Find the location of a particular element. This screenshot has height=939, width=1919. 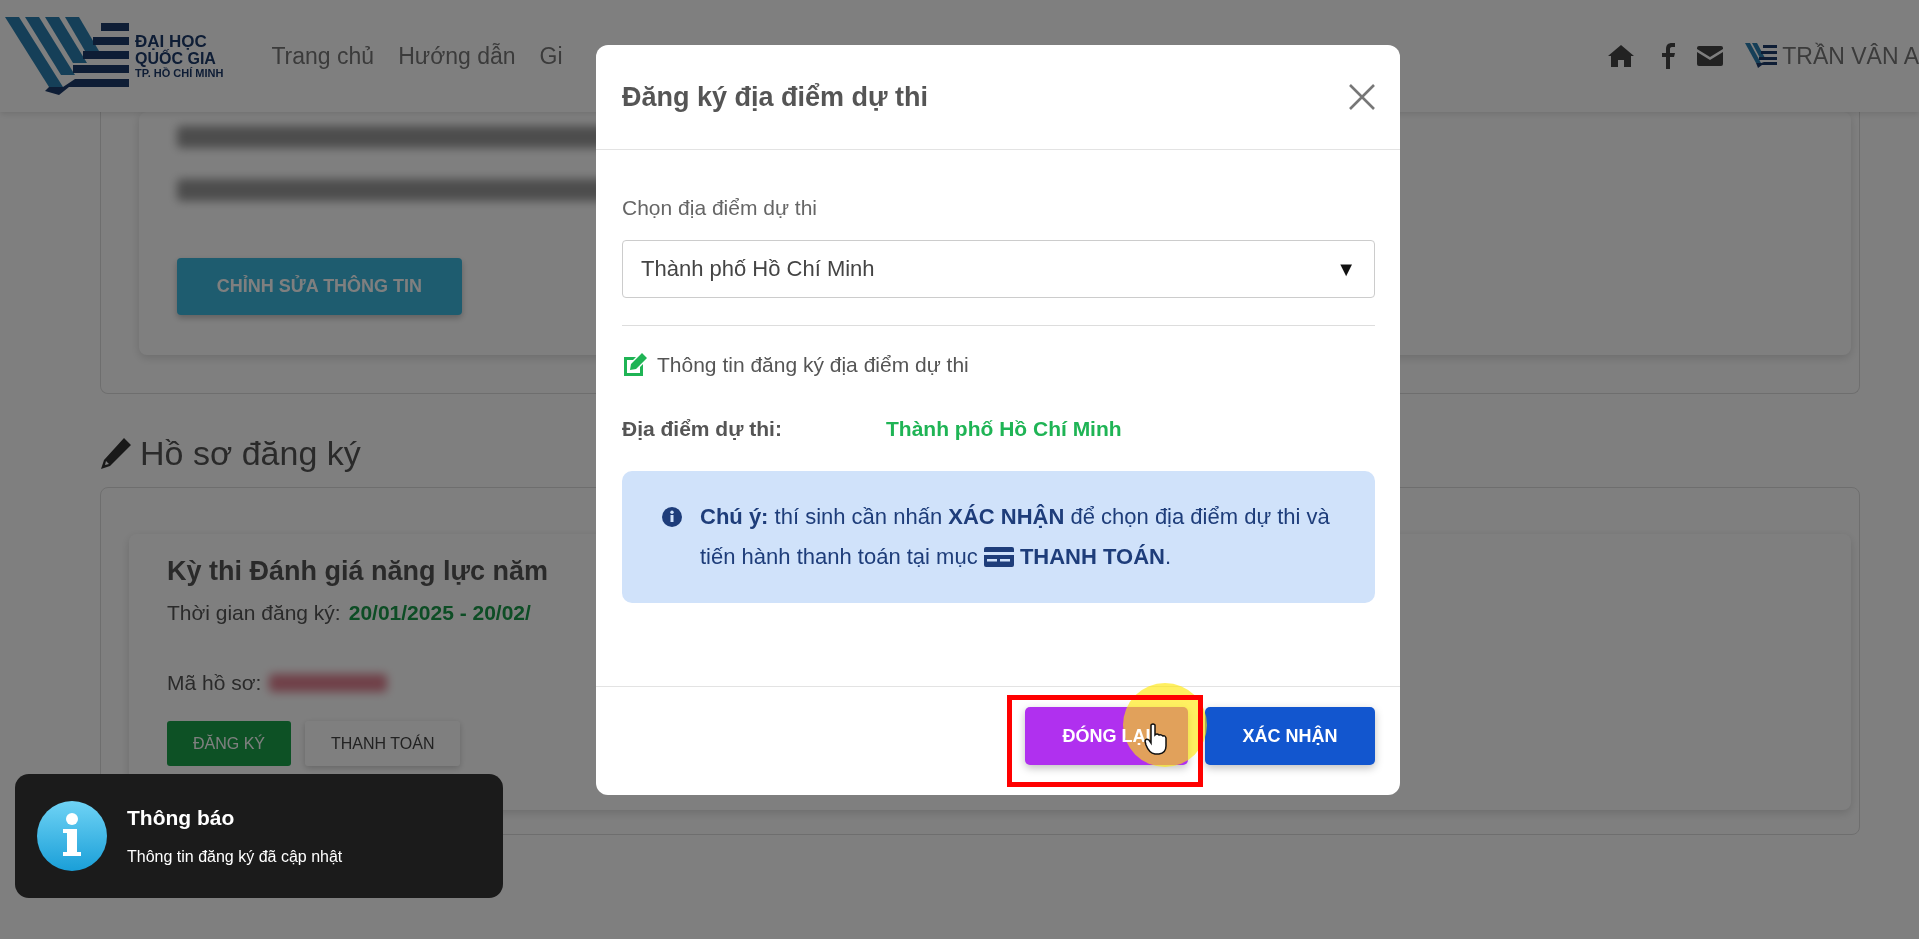

payment-button: THANH TOÁN is located at coordinates (383, 743).